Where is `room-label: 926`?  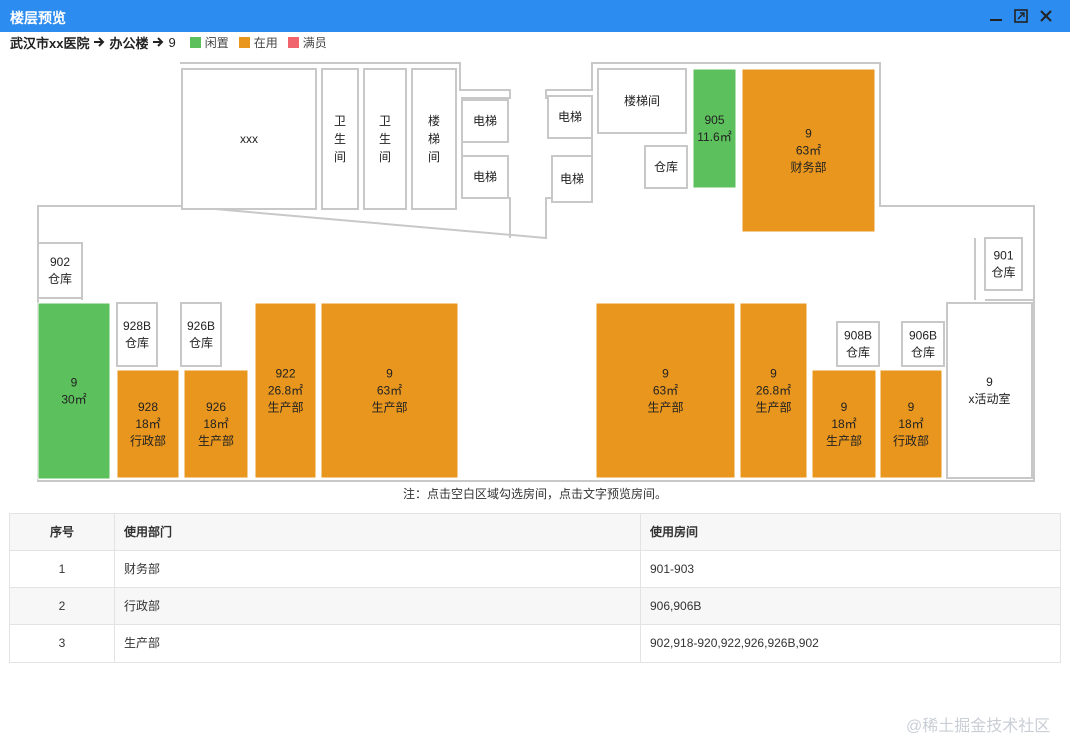
room-label: 926 is located at coordinates (216, 407).